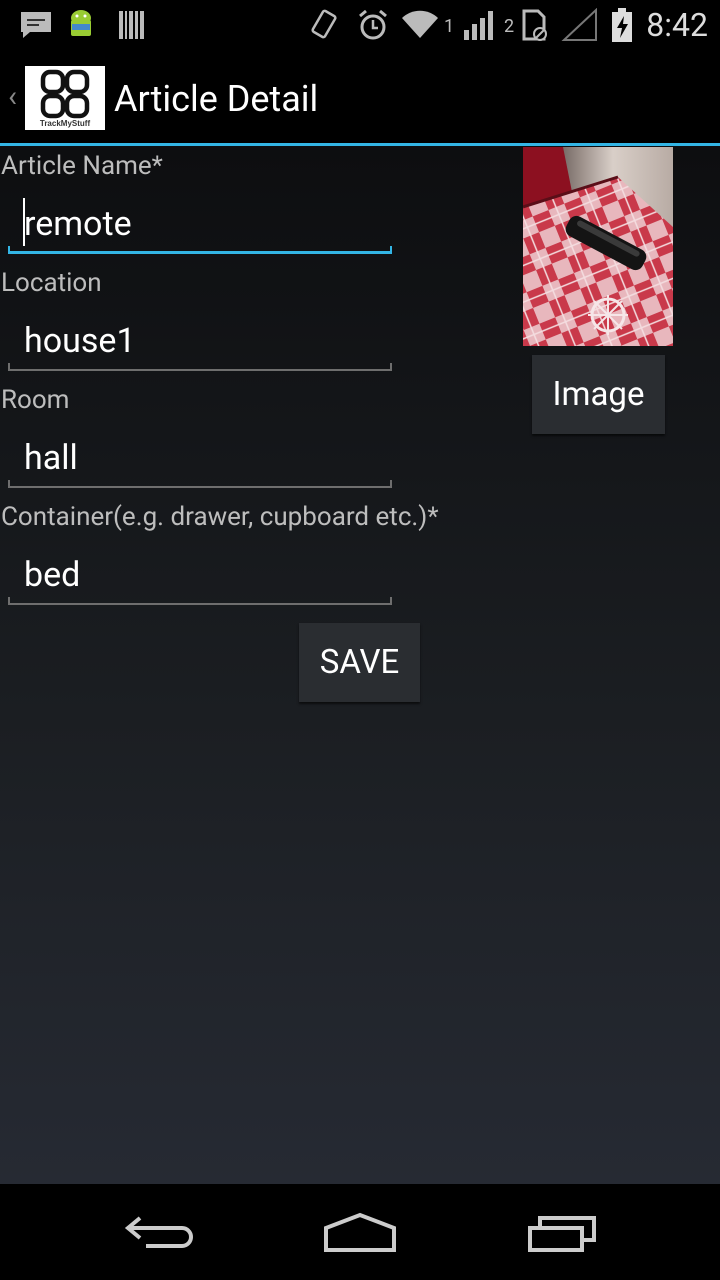  What do you see at coordinates (677, 25) in the screenshot?
I see `clock: 8:42` at bounding box center [677, 25].